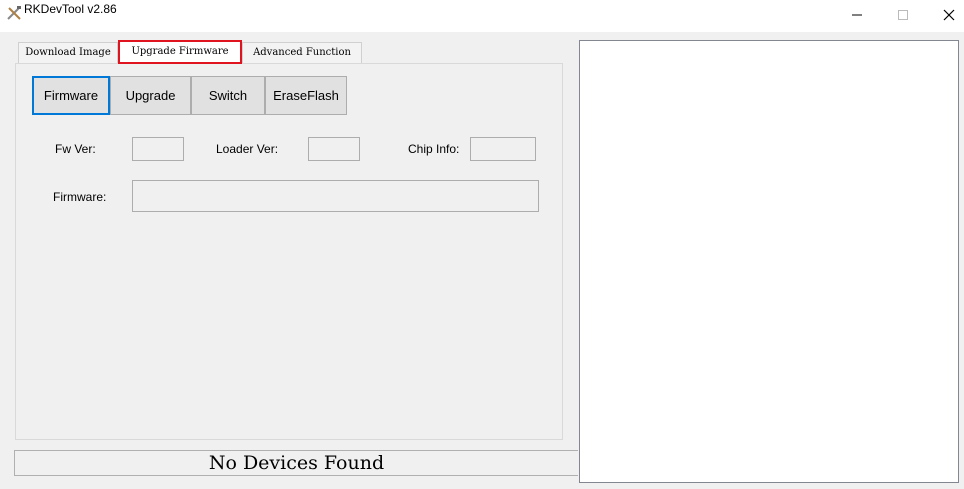 The image size is (964, 489). I want to click on minimize-icon, so click(857, 15).